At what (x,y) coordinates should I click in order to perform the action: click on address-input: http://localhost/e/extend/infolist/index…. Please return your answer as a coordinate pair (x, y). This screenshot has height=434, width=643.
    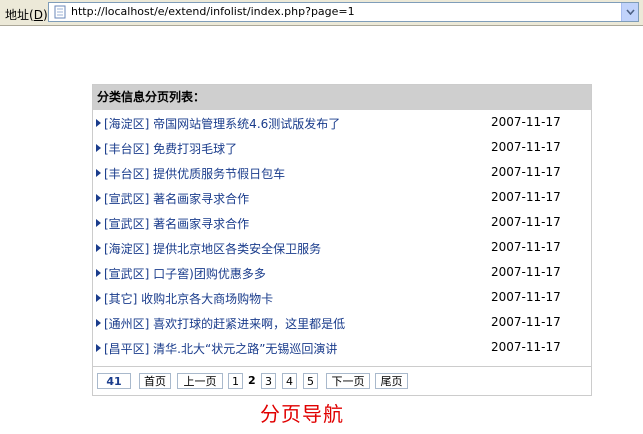
    Looking at the image, I should click on (343, 12).